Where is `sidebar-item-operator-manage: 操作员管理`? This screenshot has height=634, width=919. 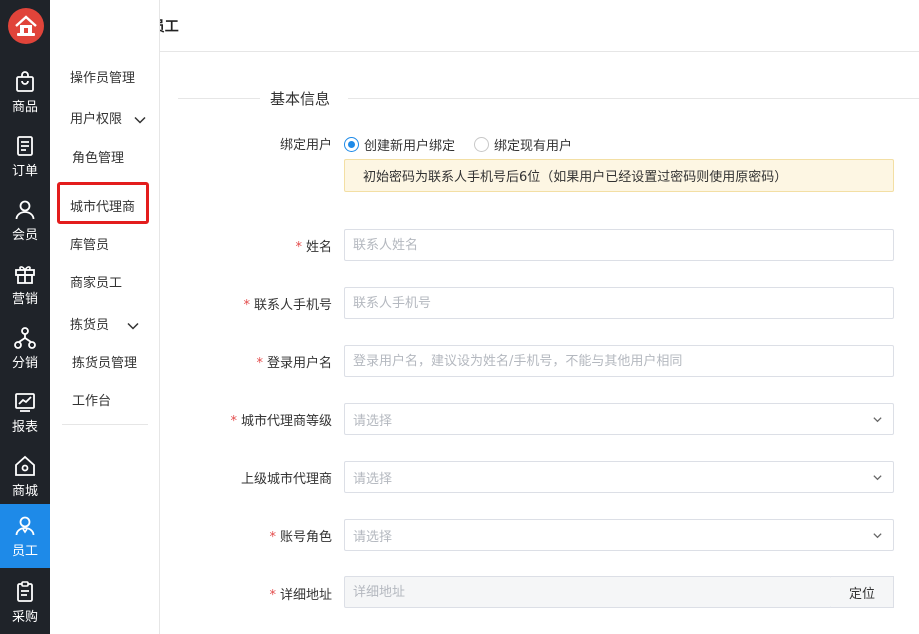
sidebar-item-operator-manage: 操作员管理 is located at coordinates (102, 76).